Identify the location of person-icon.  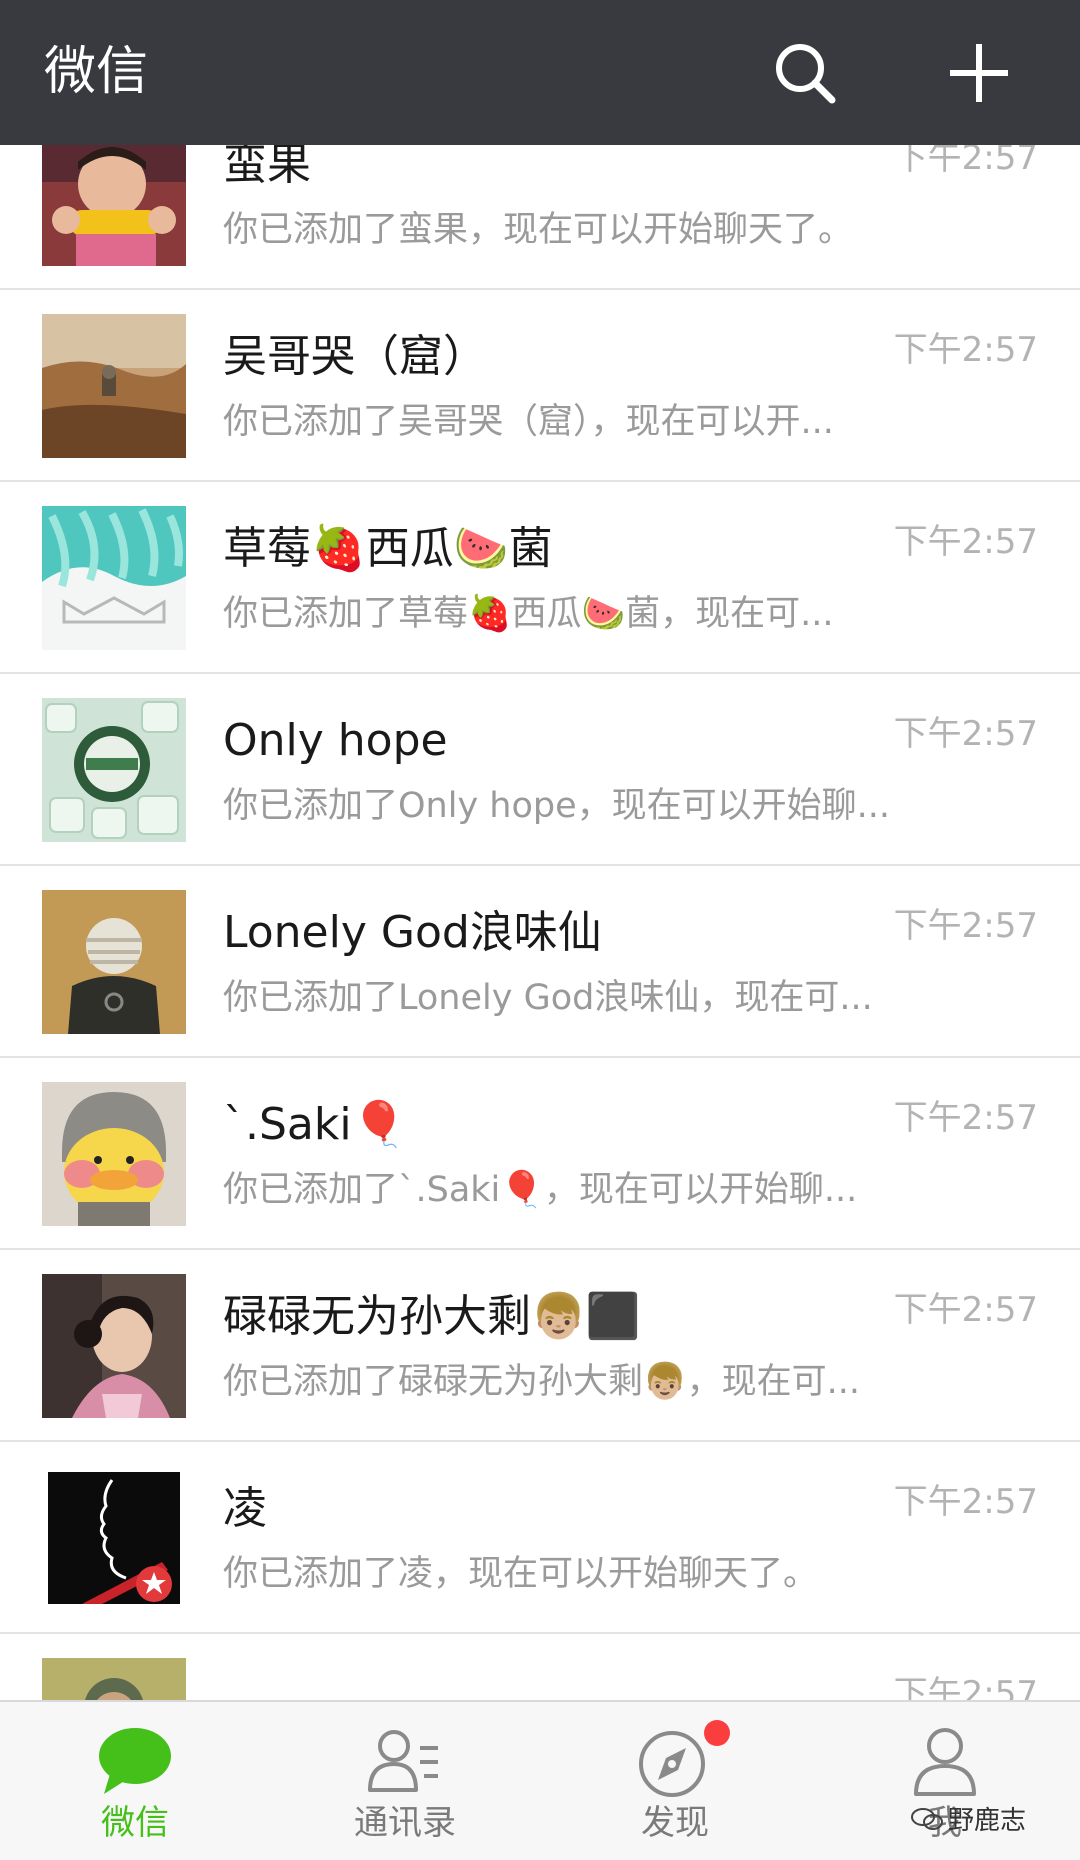
(945, 1762).